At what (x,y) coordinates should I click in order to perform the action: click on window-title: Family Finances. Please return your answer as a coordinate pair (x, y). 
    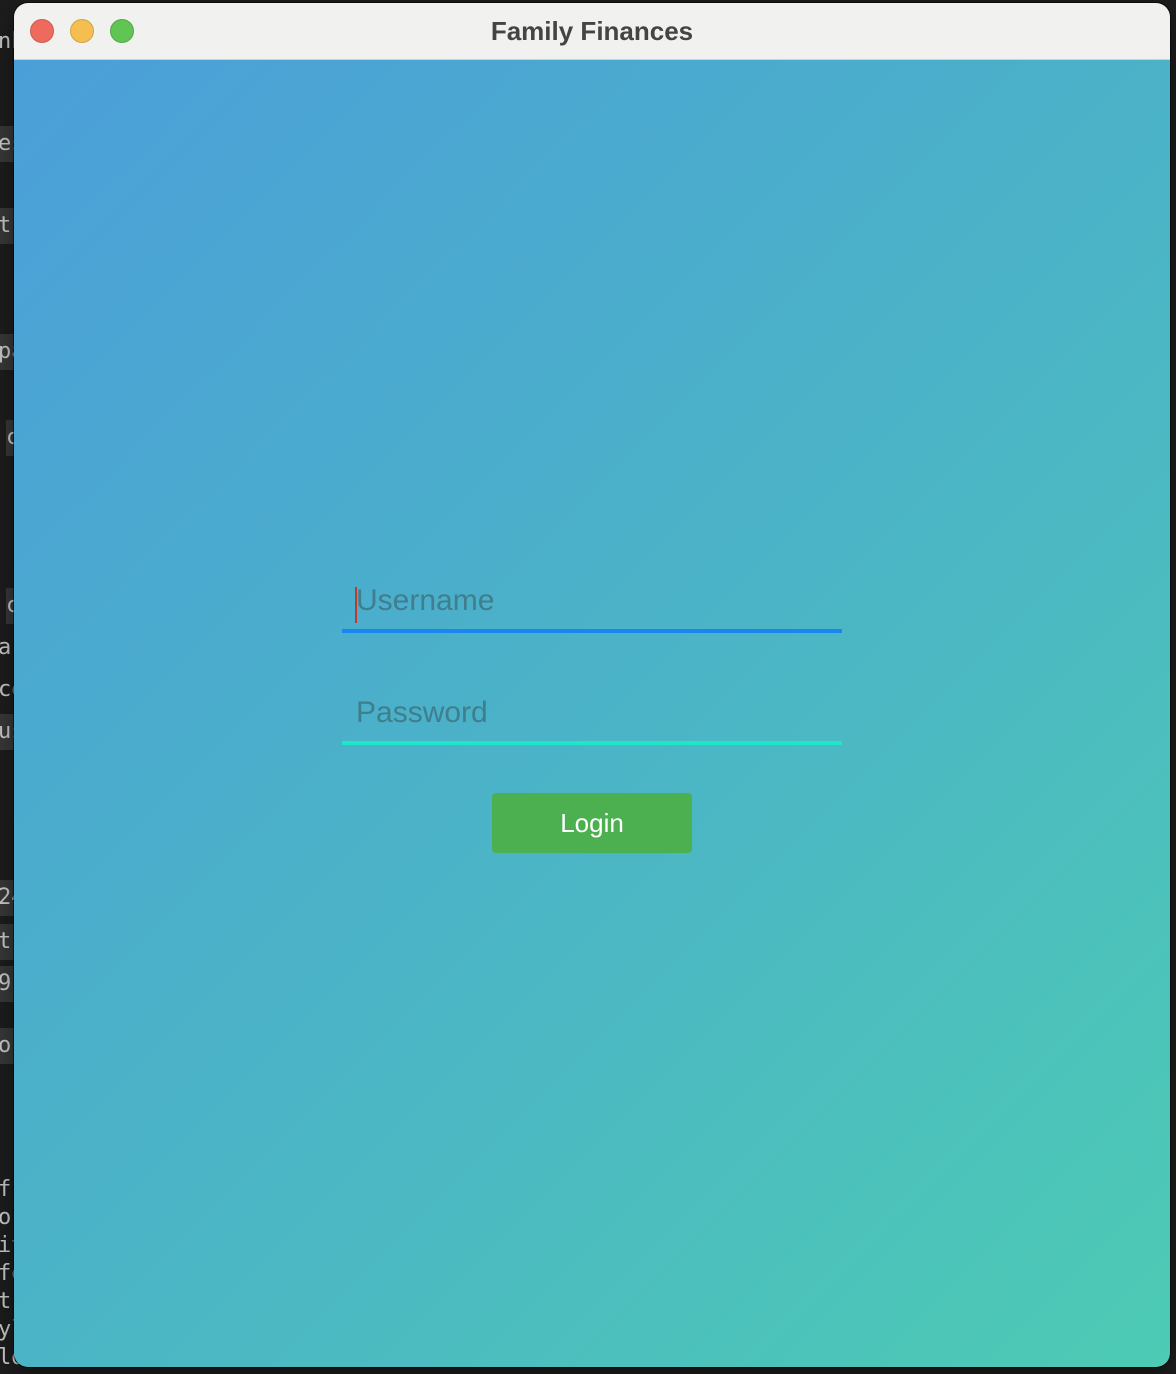
    Looking at the image, I should click on (592, 31).